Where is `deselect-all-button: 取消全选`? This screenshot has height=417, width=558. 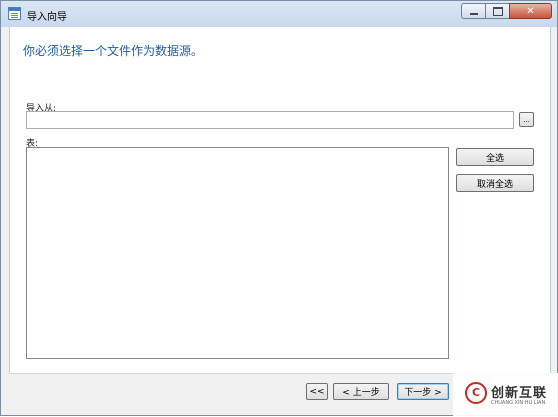
deselect-all-button: 取消全选 is located at coordinates (495, 183).